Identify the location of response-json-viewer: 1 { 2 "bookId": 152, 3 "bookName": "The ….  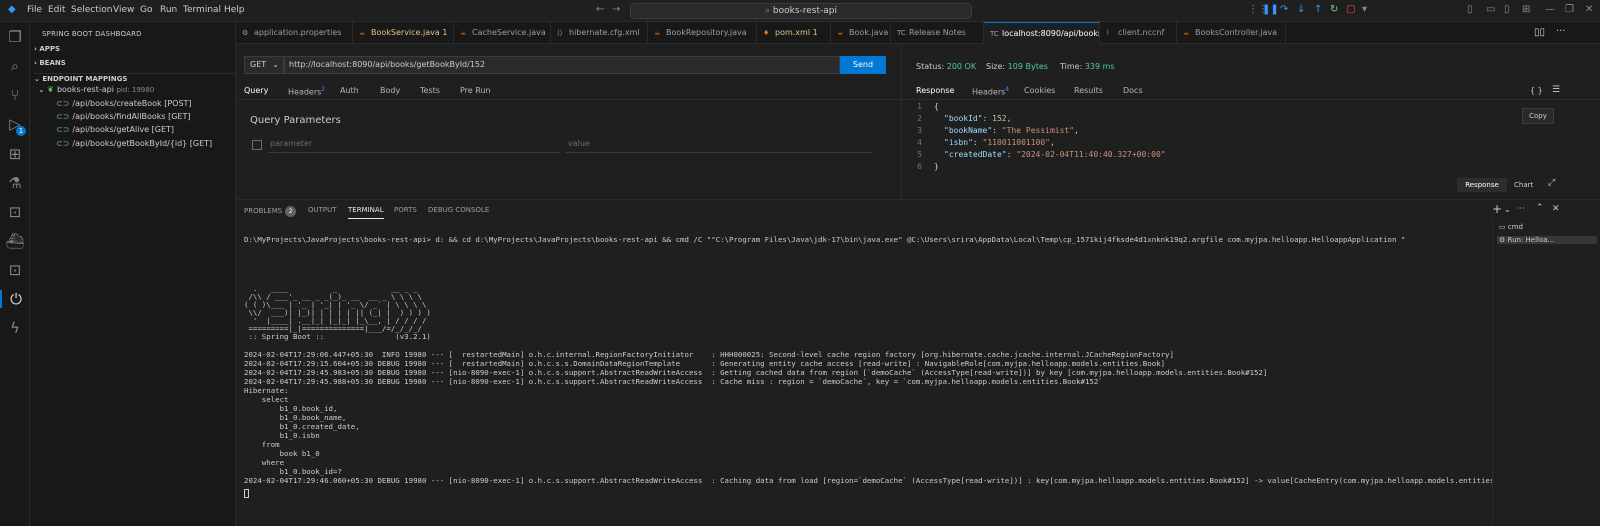
(1202, 139).